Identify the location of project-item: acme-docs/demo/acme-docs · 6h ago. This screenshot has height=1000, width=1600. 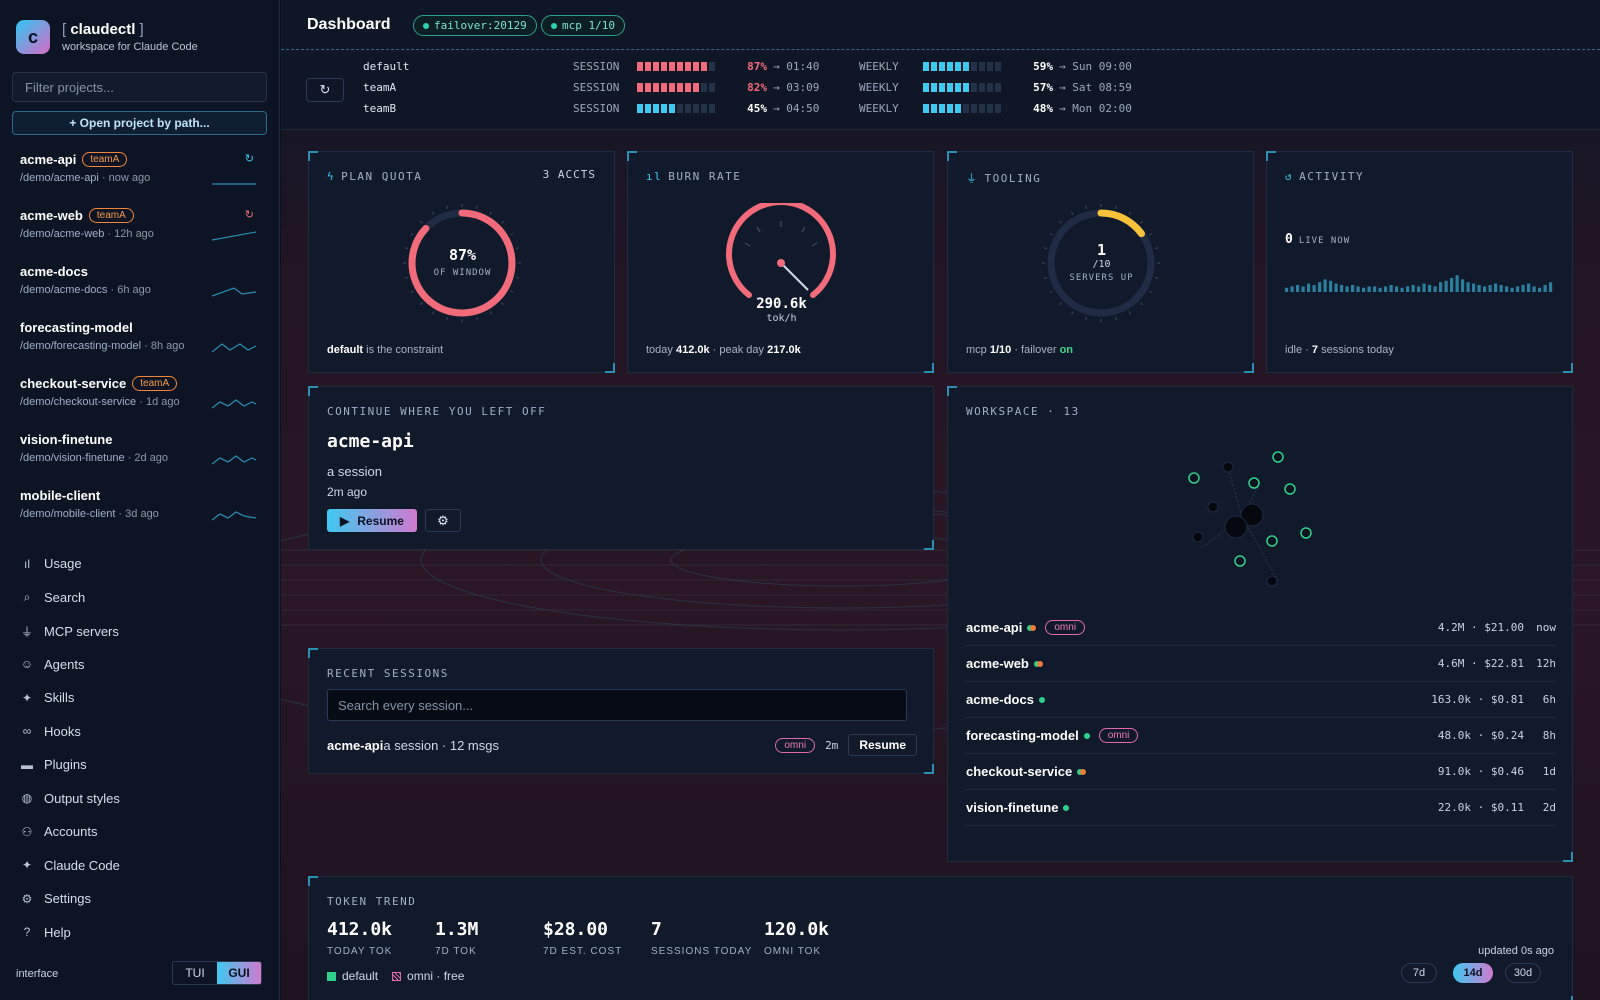
(140, 289).